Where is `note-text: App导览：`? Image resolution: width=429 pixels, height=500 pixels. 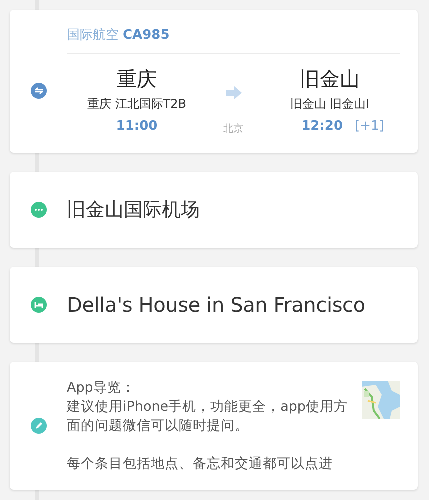
note-text: App导览： is located at coordinates (101, 388).